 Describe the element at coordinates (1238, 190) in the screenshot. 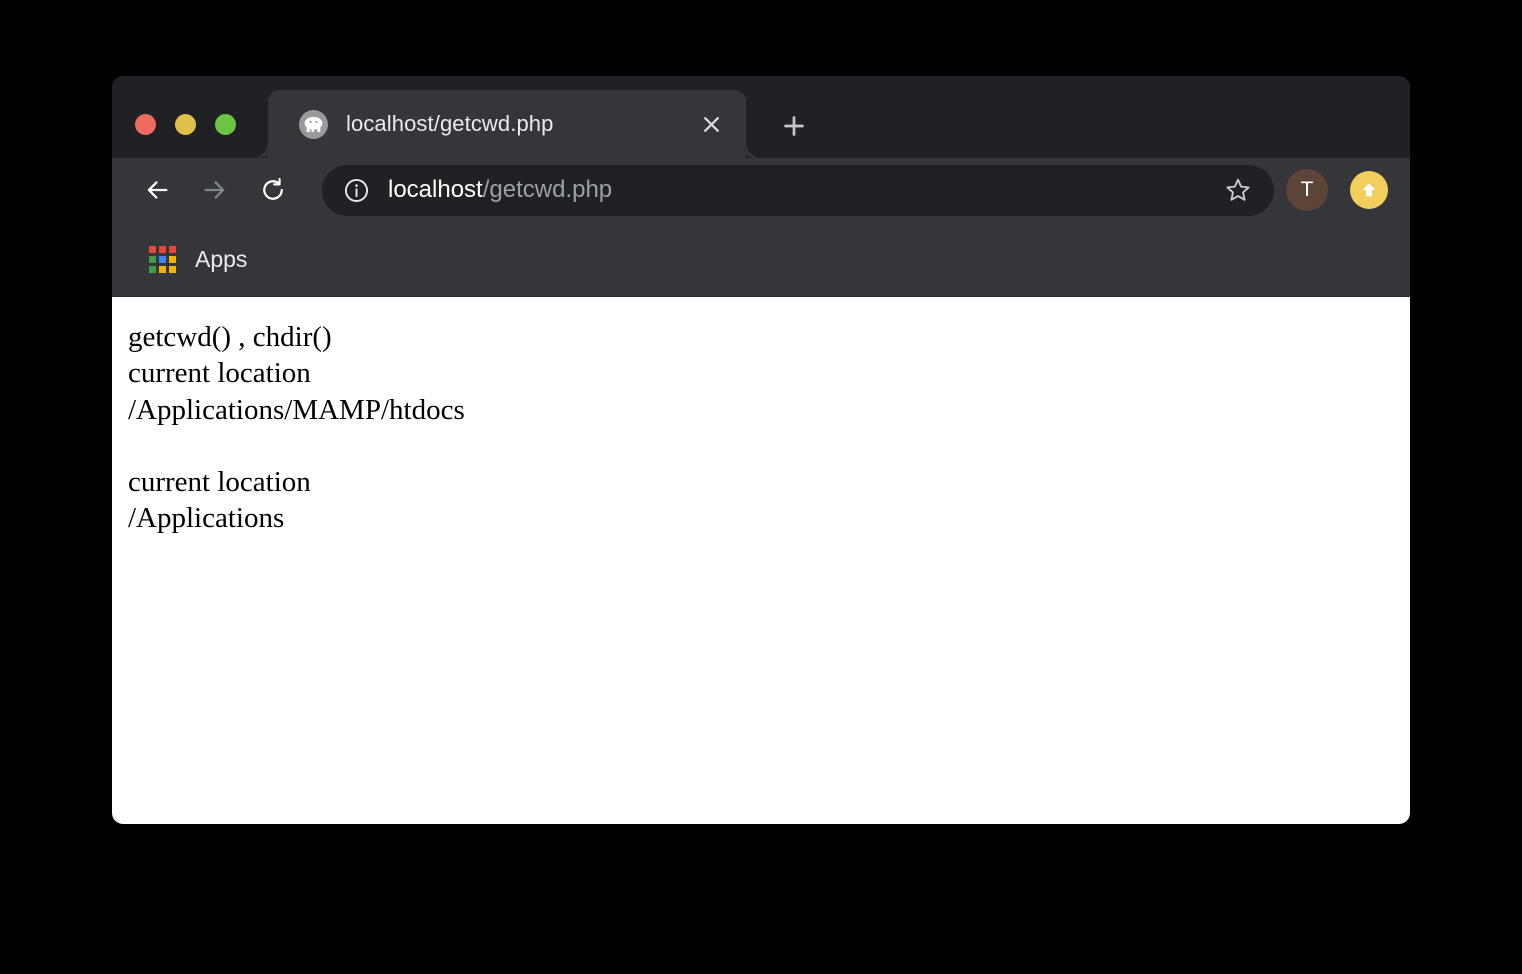

I see `star-icon` at that location.